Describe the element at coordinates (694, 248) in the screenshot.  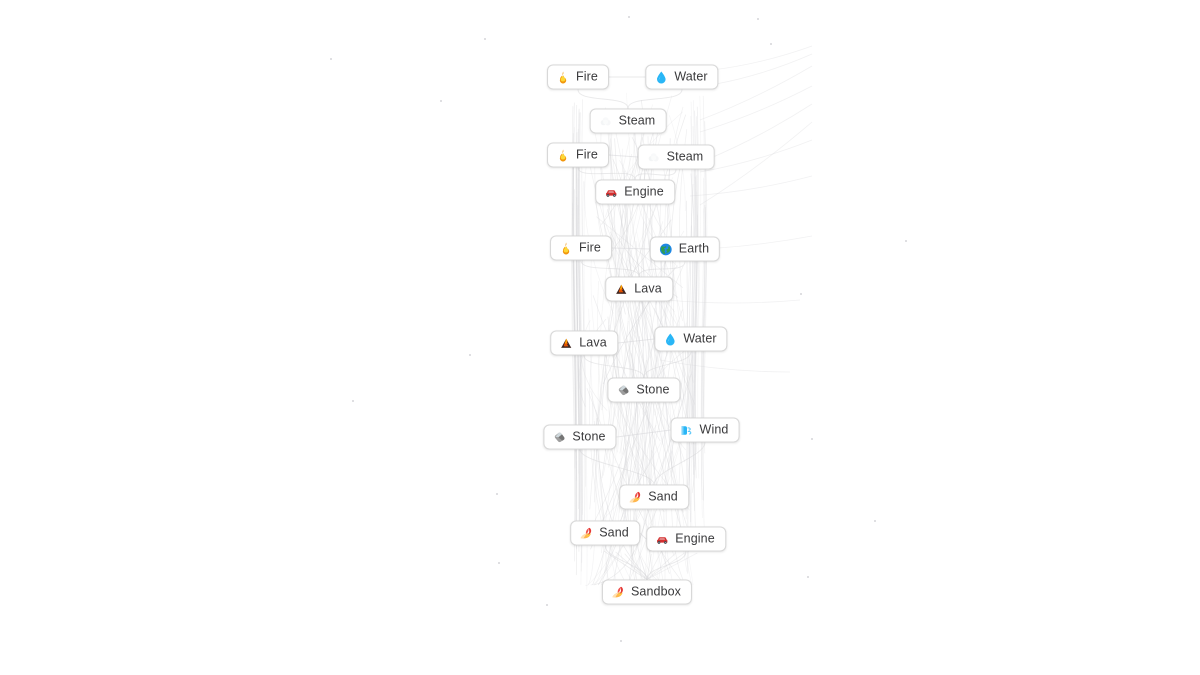
I see `craft-node-label: Earth` at that location.